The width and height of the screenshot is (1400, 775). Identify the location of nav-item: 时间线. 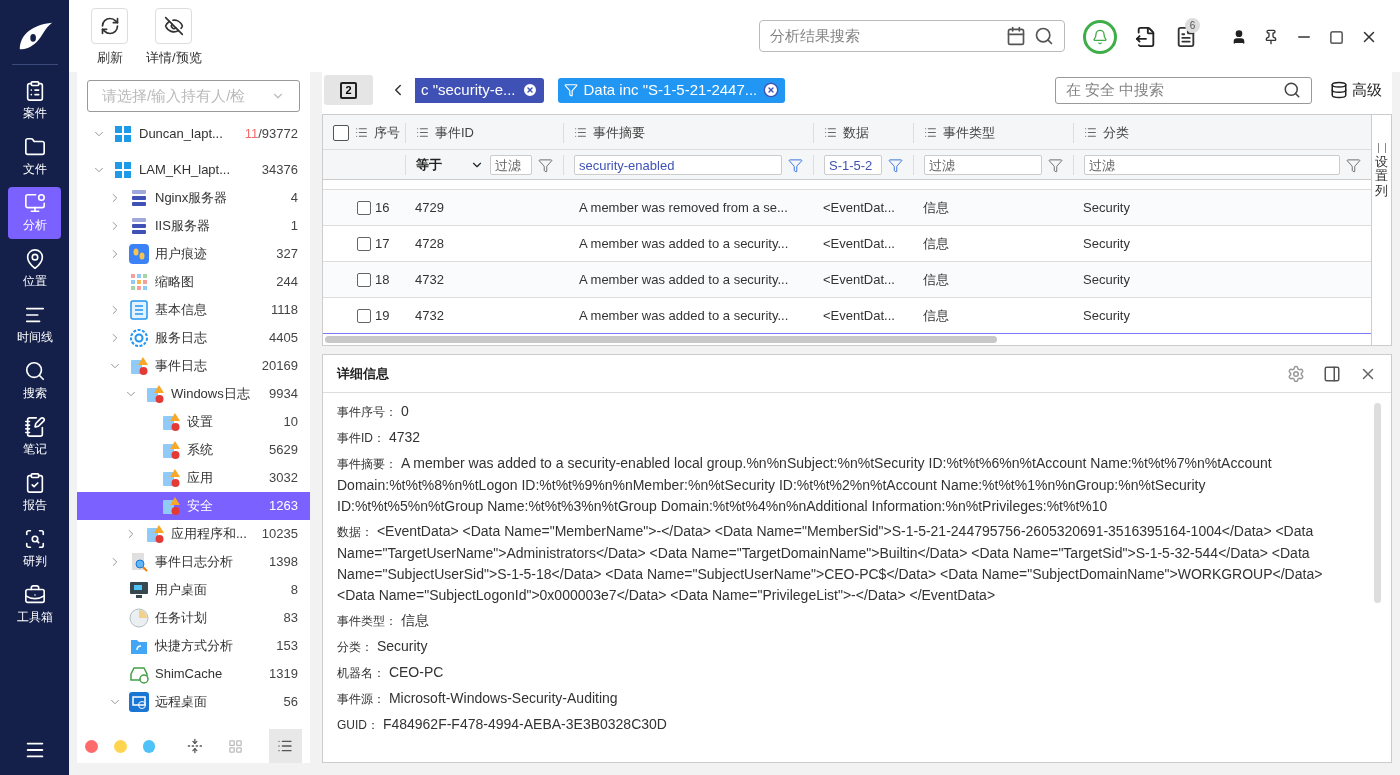
(34, 325).